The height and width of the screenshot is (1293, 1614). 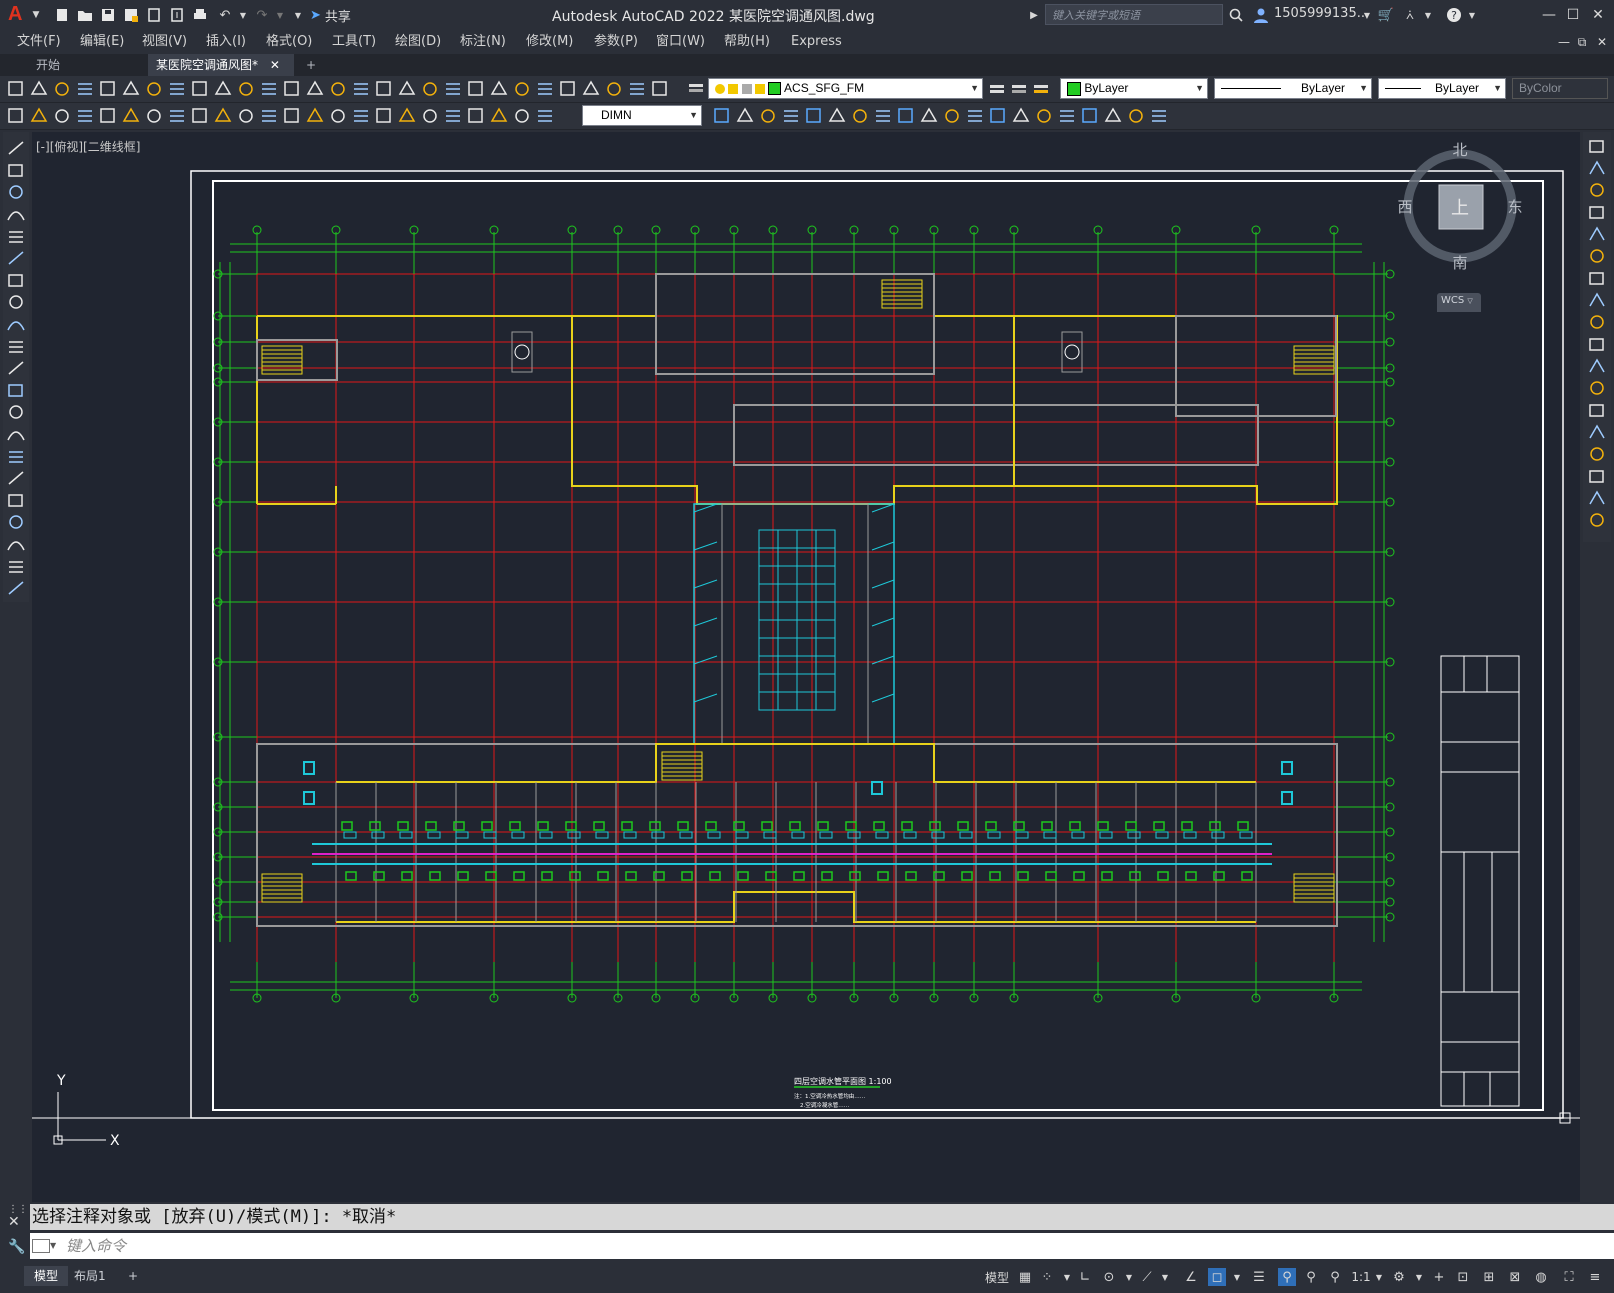 I want to click on tab-drawing: 某医院空调通风图* ✕, so click(x=221, y=65).